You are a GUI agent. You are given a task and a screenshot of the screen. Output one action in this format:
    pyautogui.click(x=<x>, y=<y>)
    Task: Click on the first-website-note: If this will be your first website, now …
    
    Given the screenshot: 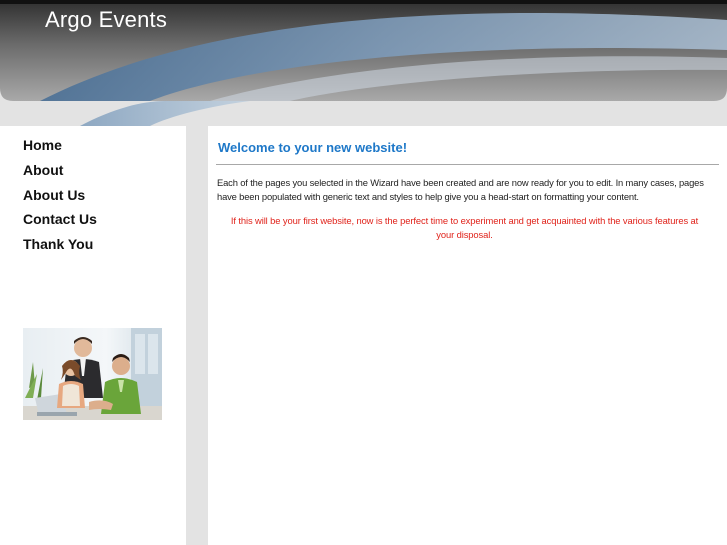 What is the action you would take?
    pyautogui.click(x=464, y=227)
    